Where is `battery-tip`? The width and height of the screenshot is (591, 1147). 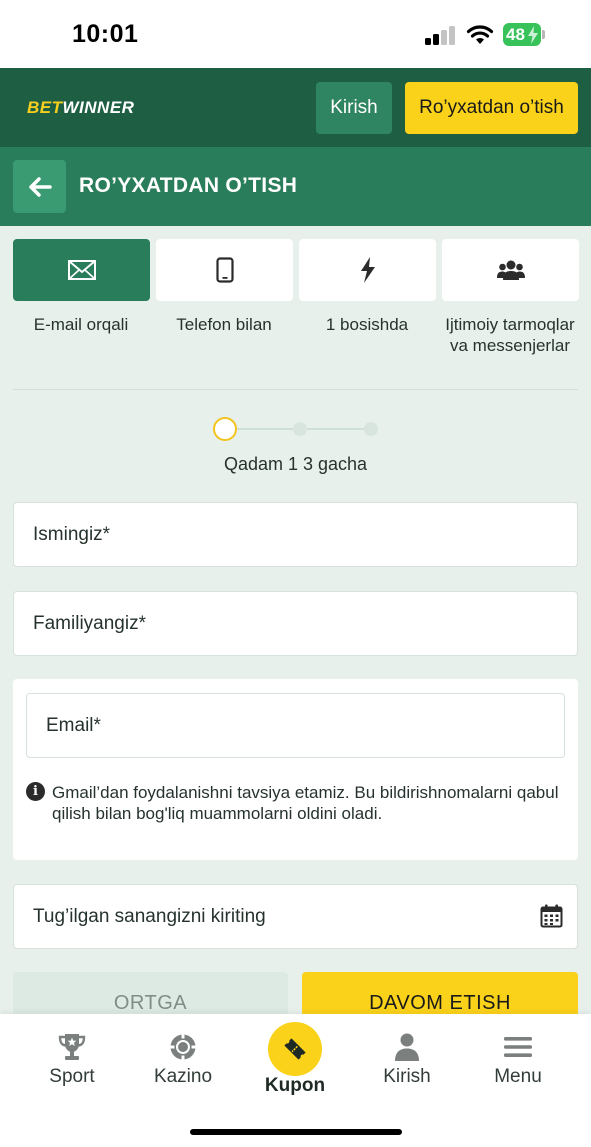 battery-tip is located at coordinates (543, 34).